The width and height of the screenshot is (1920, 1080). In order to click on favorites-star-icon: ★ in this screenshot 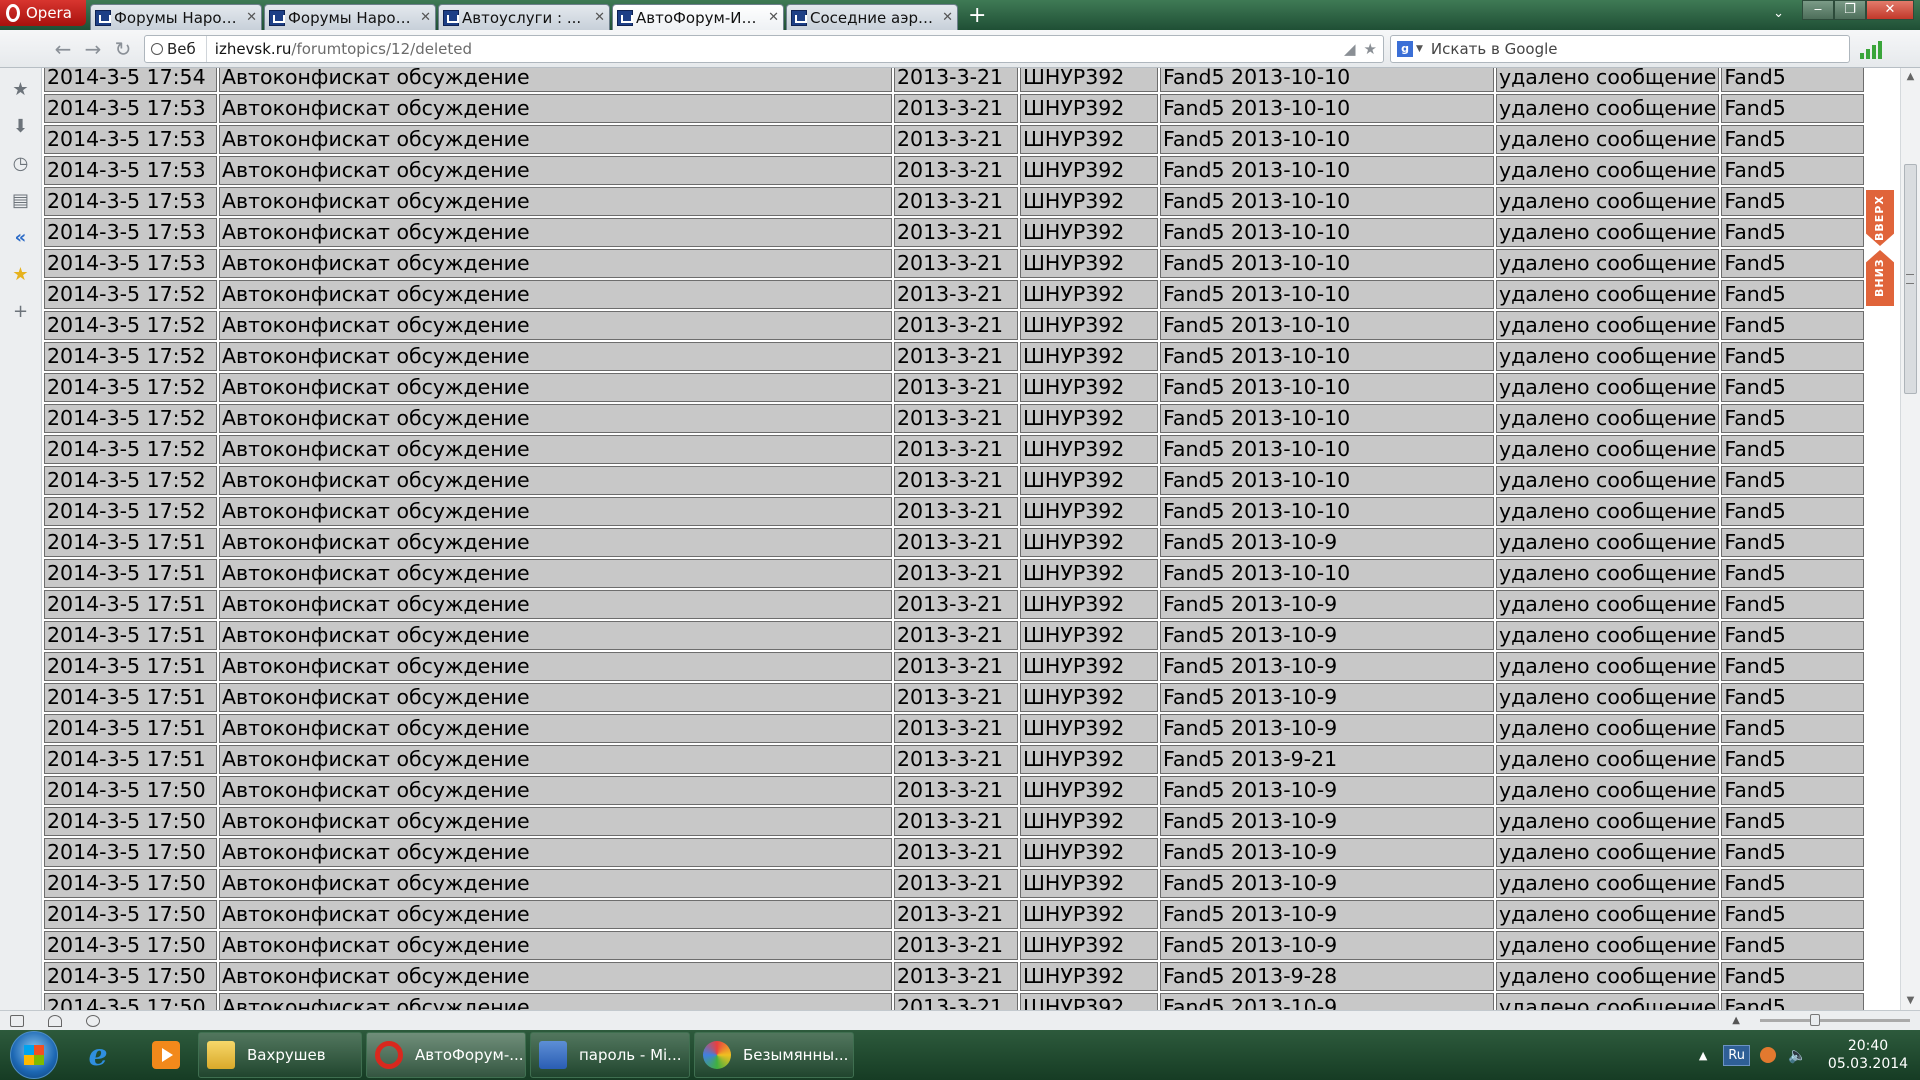, I will do `click(21, 275)`.